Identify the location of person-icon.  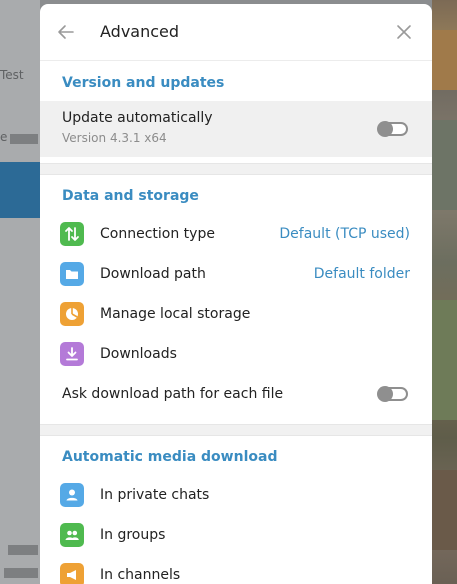
(72, 495).